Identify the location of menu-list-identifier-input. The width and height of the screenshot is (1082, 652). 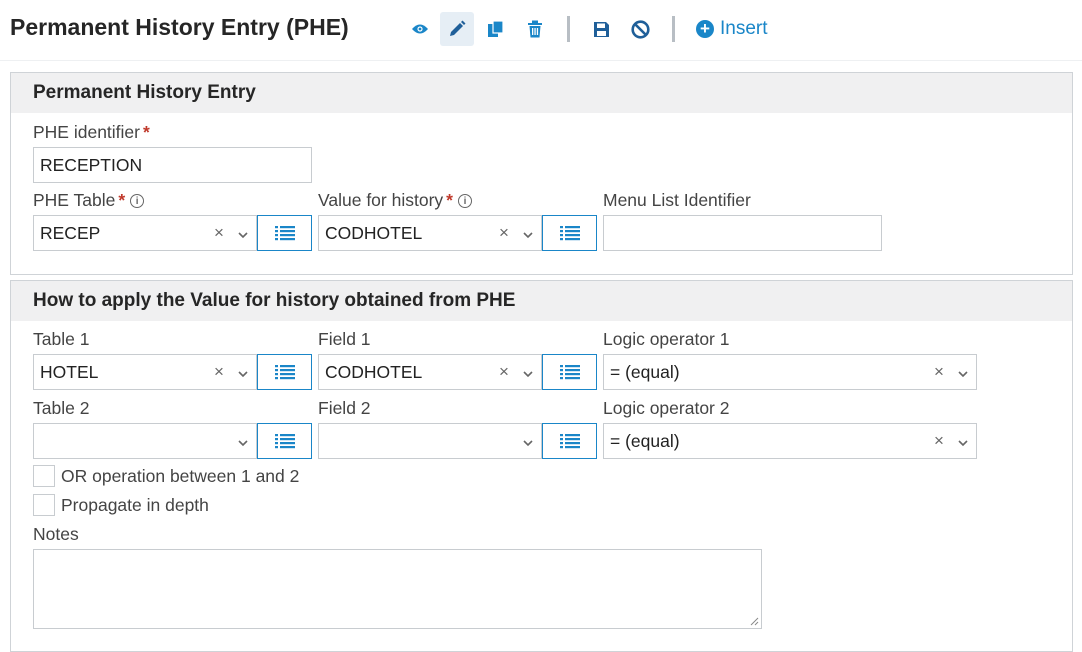
(742, 233).